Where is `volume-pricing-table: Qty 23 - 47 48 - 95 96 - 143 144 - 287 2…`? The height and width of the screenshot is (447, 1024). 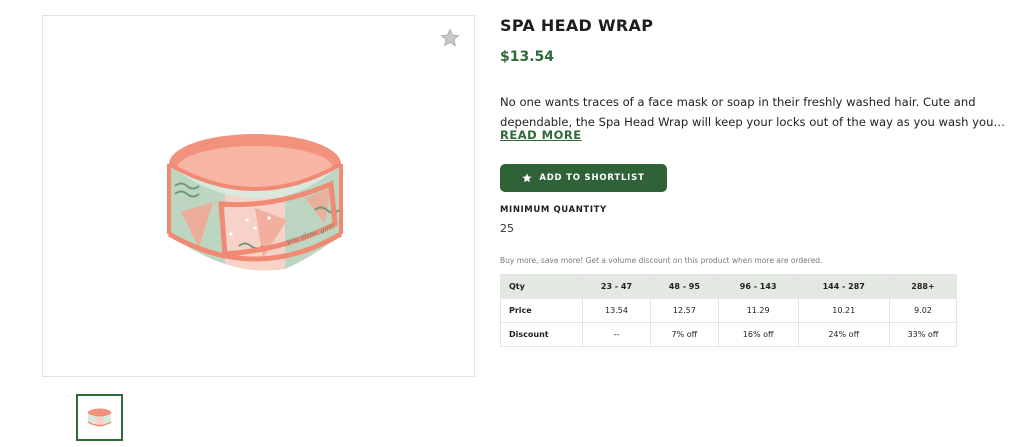
volume-pricing-table: Qty 23 - 47 48 - 95 96 - 143 144 - 287 2… is located at coordinates (729, 310).